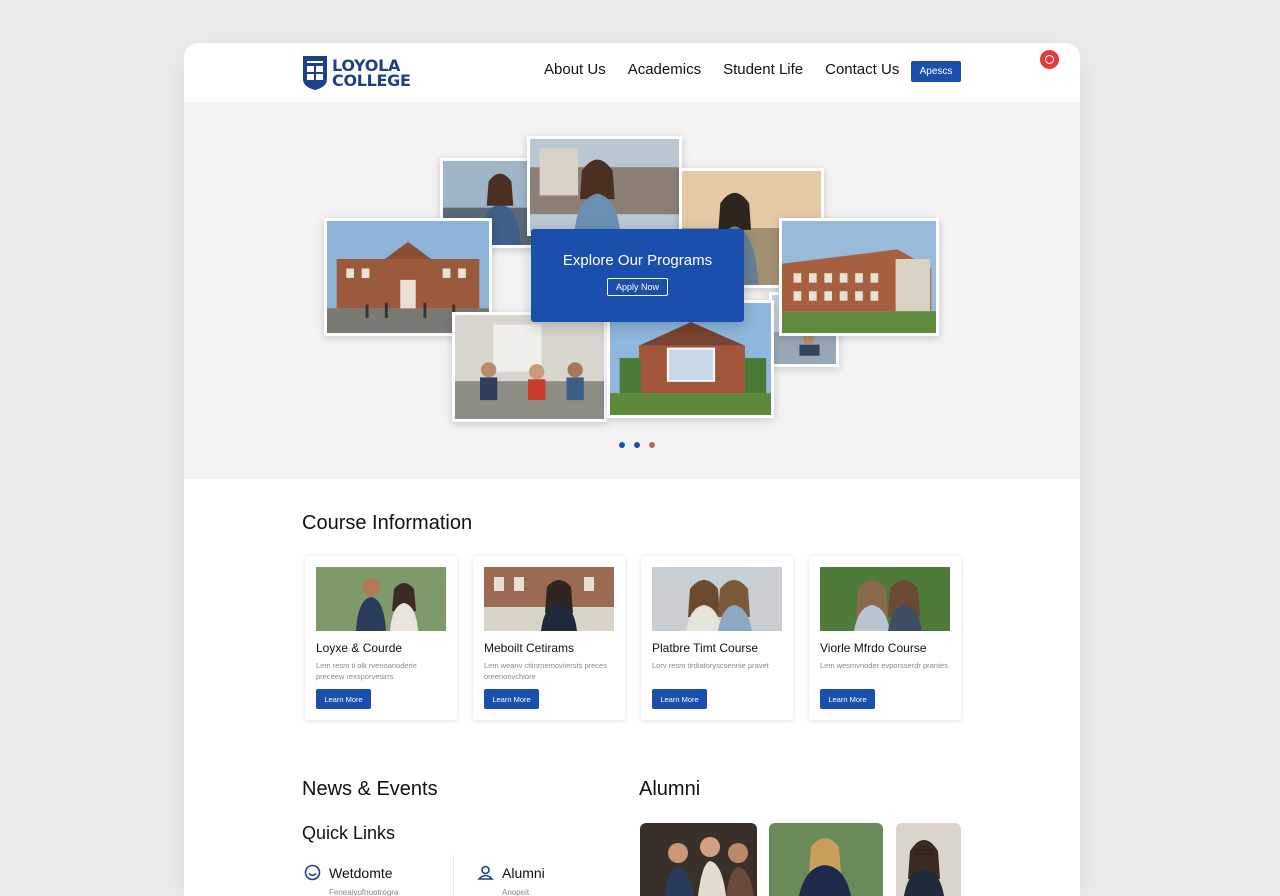  I want to click on carousel-dots, so click(637, 445).